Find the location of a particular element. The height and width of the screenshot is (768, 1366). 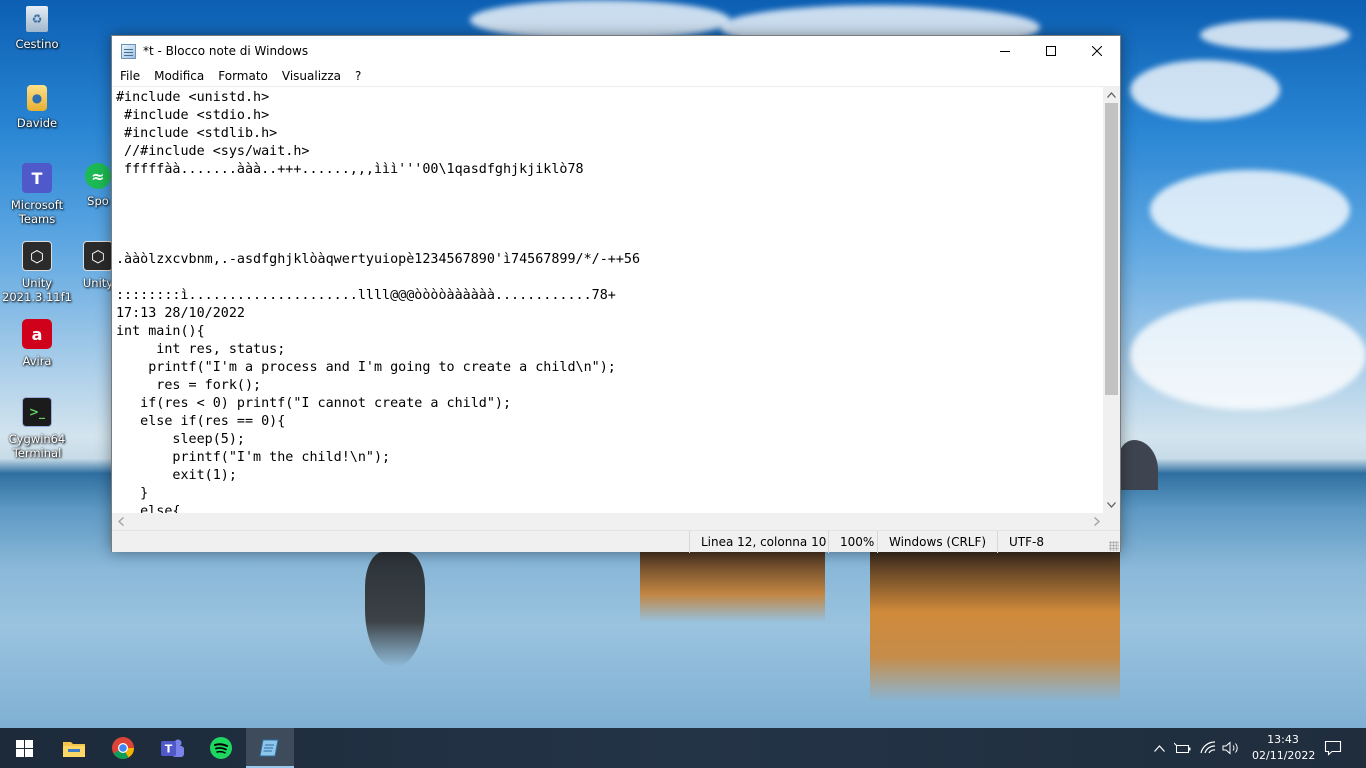

chevron-left-icon is located at coordinates (120, 521).